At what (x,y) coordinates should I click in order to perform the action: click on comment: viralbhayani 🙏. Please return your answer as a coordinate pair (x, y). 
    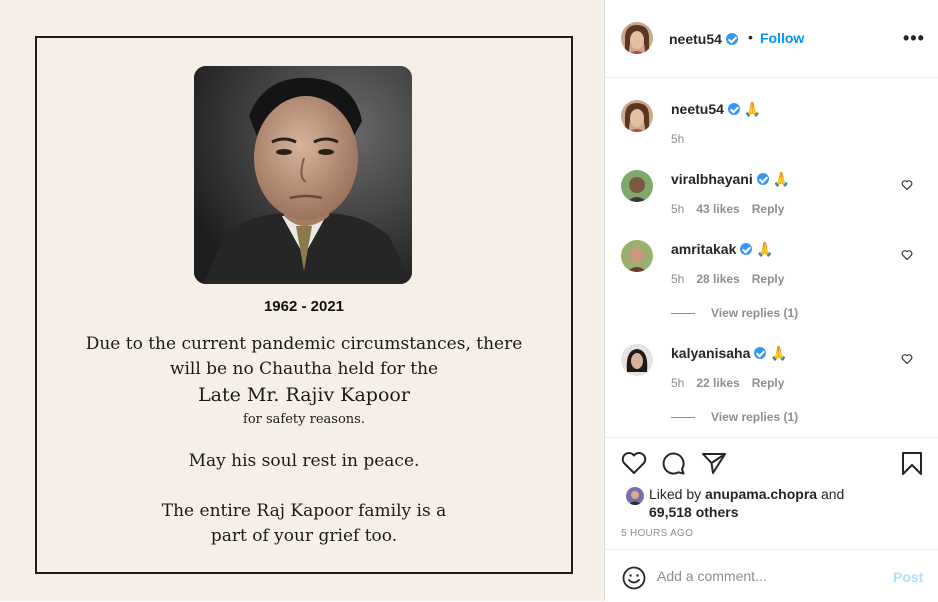
    Looking at the image, I should click on (730, 179).